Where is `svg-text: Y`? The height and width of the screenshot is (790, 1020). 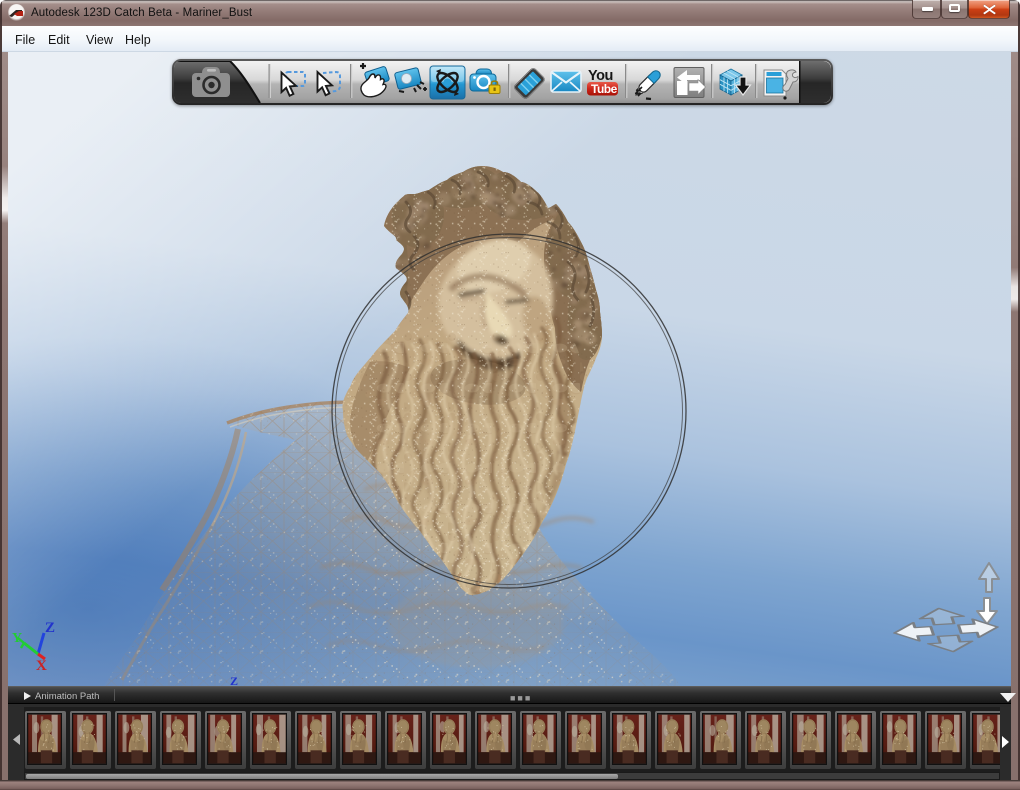 svg-text: Y is located at coordinates (17, 638).